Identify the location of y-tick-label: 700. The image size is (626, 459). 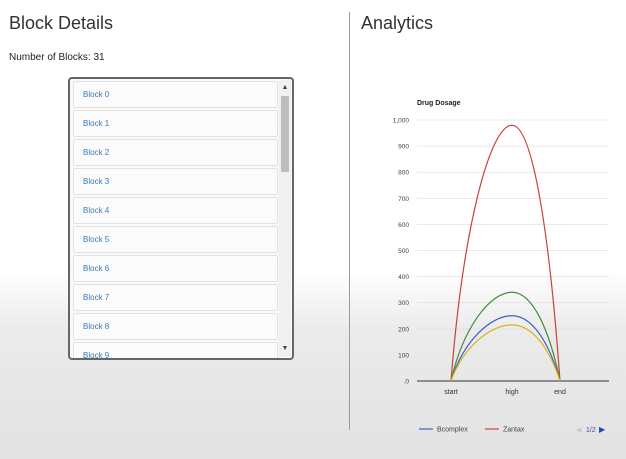
(403, 199).